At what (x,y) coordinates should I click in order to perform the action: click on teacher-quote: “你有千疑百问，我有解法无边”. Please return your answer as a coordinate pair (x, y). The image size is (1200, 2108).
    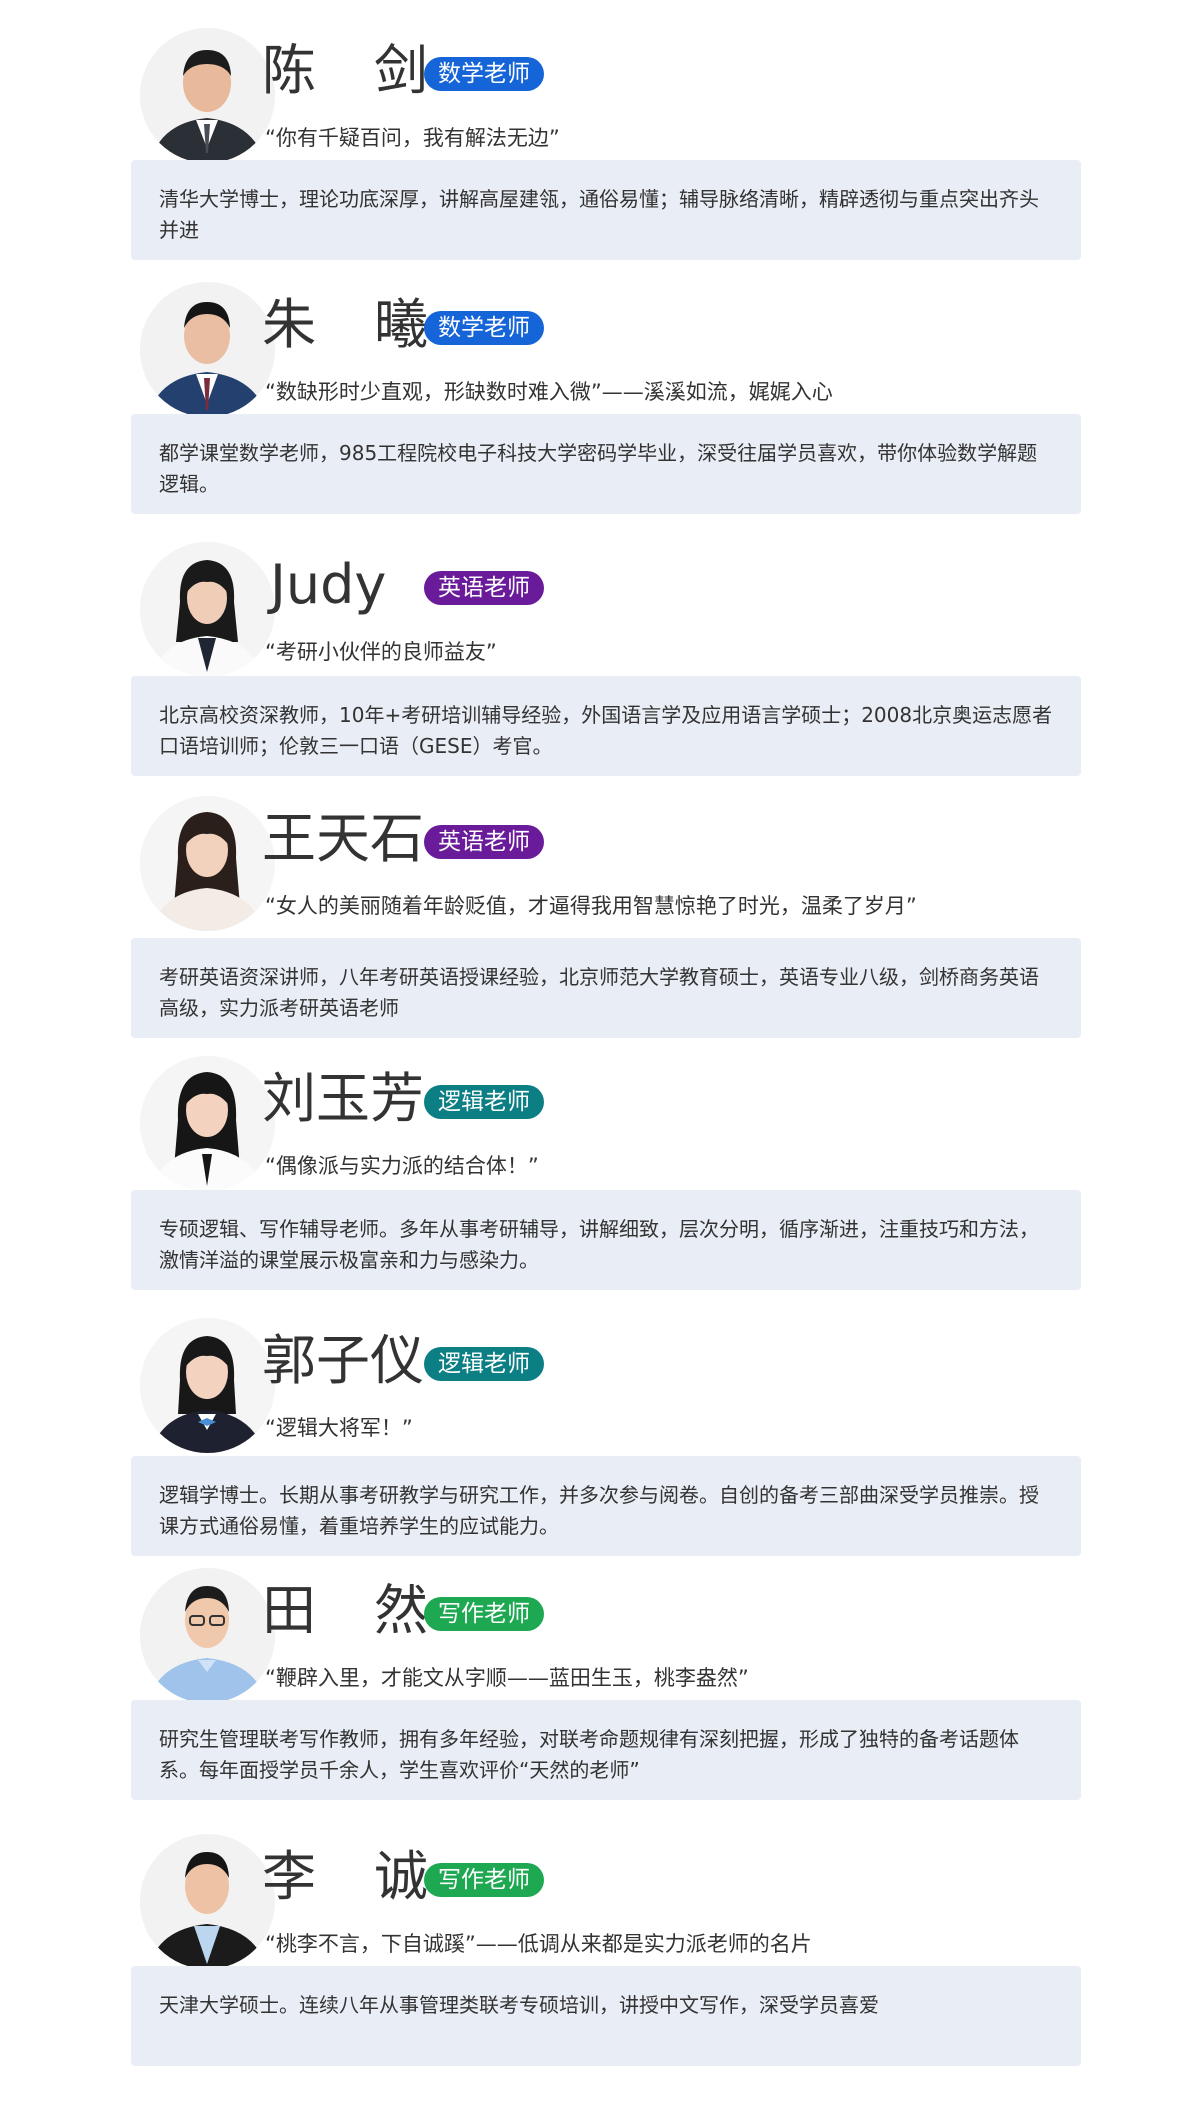
    Looking at the image, I should click on (412, 138).